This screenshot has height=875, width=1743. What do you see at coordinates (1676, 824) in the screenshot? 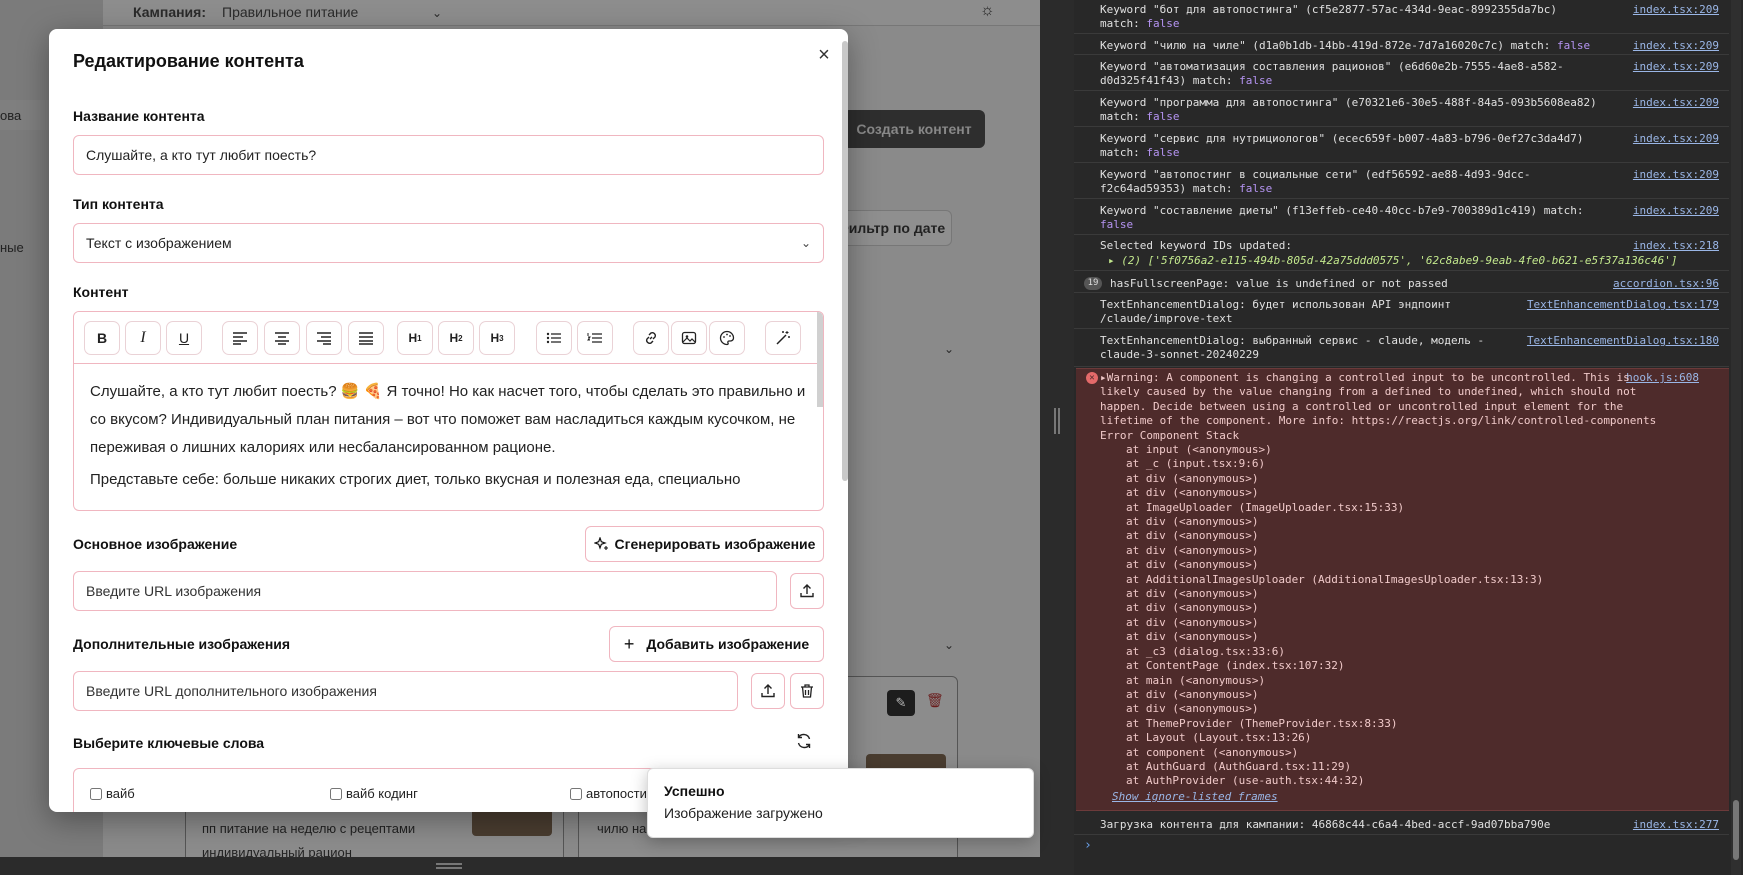
I see `console-source-link: index.tsx:277` at bounding box center [1676, 824].